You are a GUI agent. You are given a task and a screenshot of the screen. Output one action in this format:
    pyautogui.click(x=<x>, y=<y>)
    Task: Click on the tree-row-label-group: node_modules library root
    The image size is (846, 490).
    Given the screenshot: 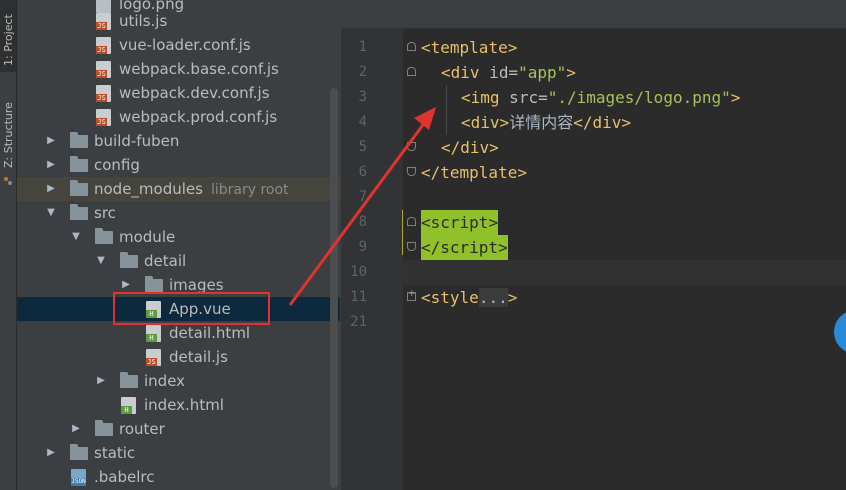 What is the action you would take?
    pyautogui.click(x=191, y=189)
    